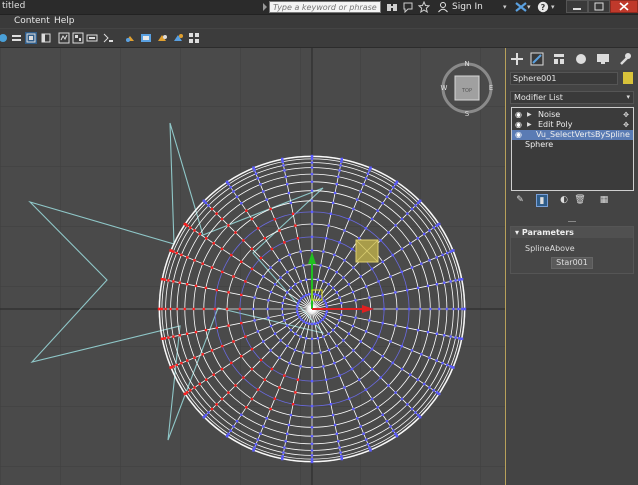  Describe the element at coordinates (408, 7) in the screenshot. I see `communication-center-icon` at that location.